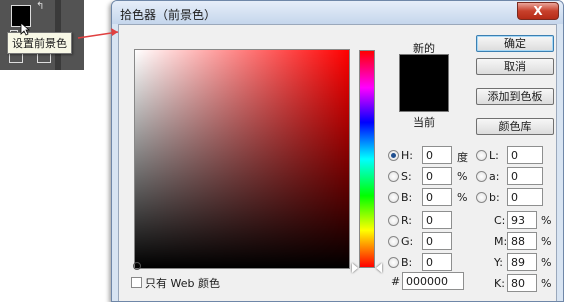 This screenshot has width=564, height=302. I want to click on swap-colors-icon: ↰, so click(42, 7).